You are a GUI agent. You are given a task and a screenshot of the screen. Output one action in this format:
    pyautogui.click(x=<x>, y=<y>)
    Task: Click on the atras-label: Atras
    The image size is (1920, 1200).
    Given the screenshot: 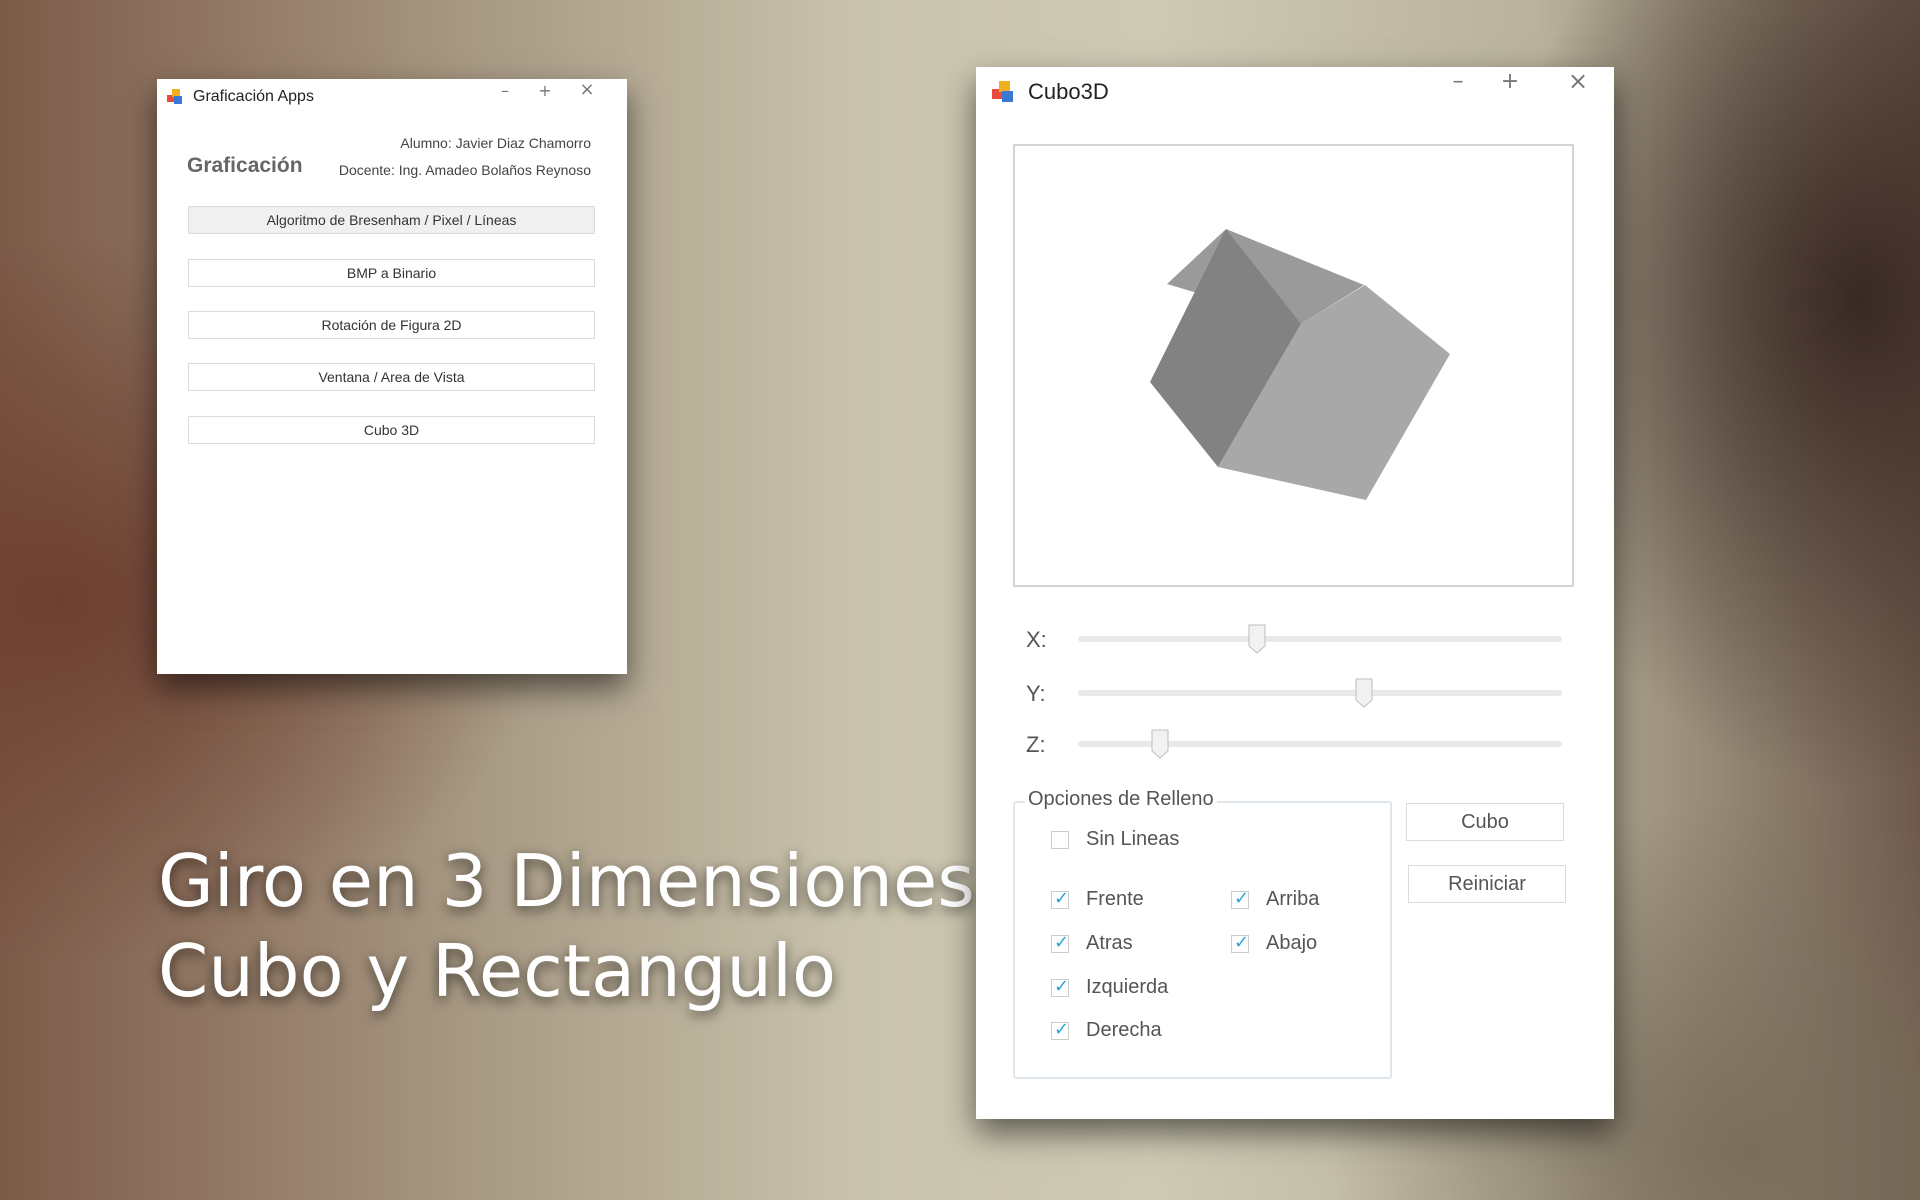 What is the action you would take?
    pyautogui.click(x=1109, y=943)
    